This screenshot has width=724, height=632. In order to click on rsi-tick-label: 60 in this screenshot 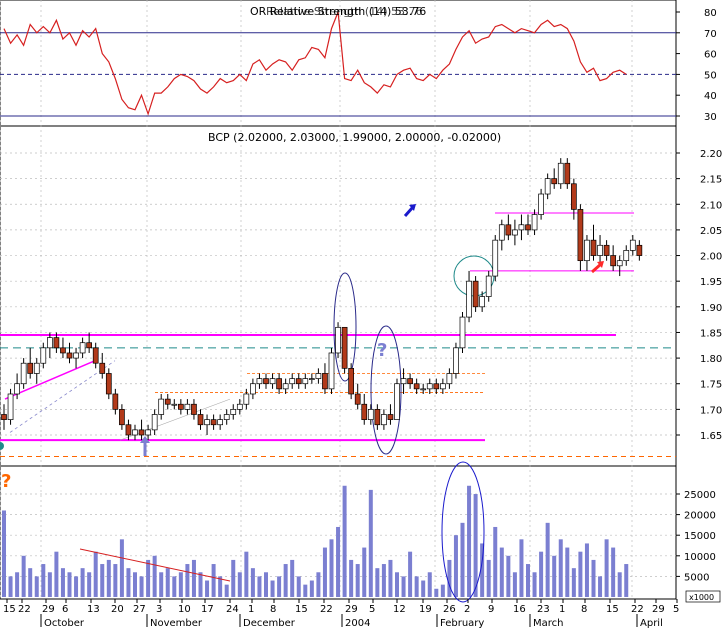, I will do `click(710, 55)`.